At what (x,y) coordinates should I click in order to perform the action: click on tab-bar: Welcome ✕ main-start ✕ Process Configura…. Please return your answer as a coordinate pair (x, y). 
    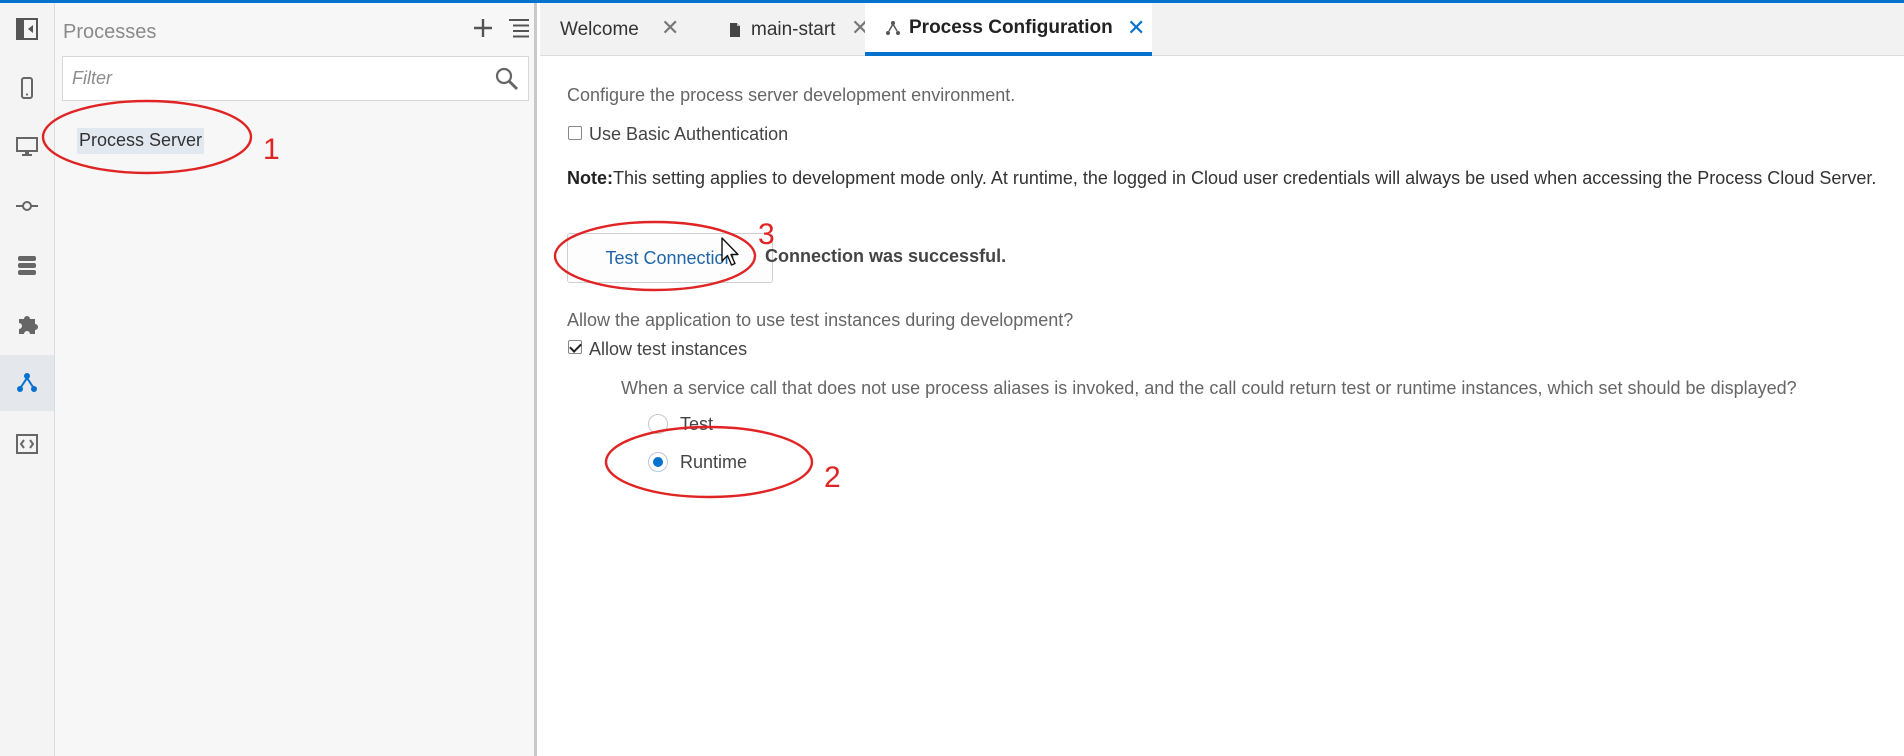
    Looking at the image, I should click on (1222, 29).